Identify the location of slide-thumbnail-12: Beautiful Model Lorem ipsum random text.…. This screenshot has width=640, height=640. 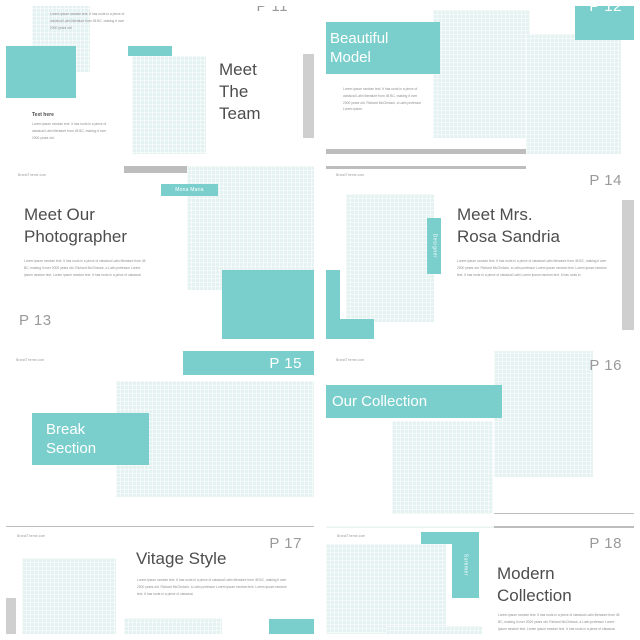
(480, 80).